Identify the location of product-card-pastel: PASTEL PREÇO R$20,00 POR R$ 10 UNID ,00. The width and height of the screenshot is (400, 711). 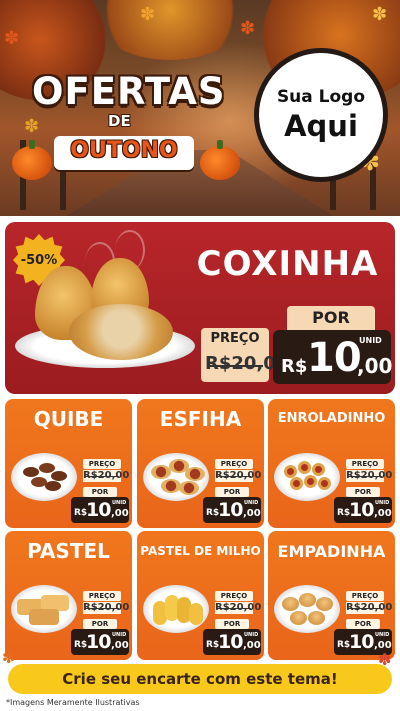
(68, 595).